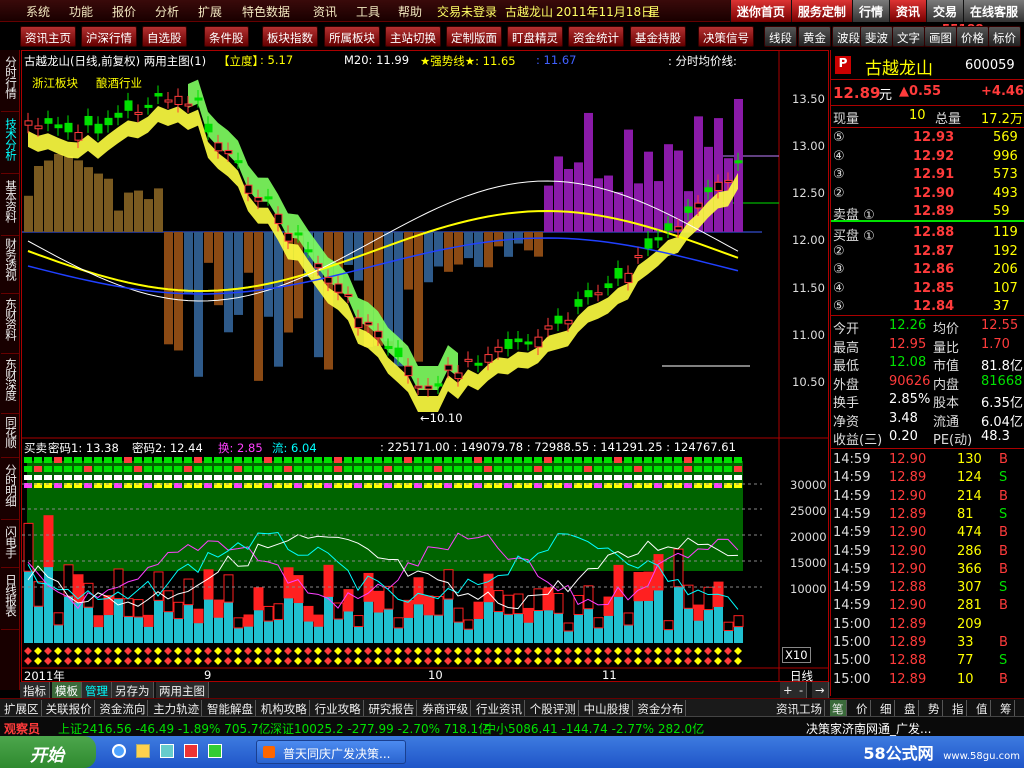  Describe the element at coordinates (982, 708) in the screenshot. I see `tab-value: 值` at that location.